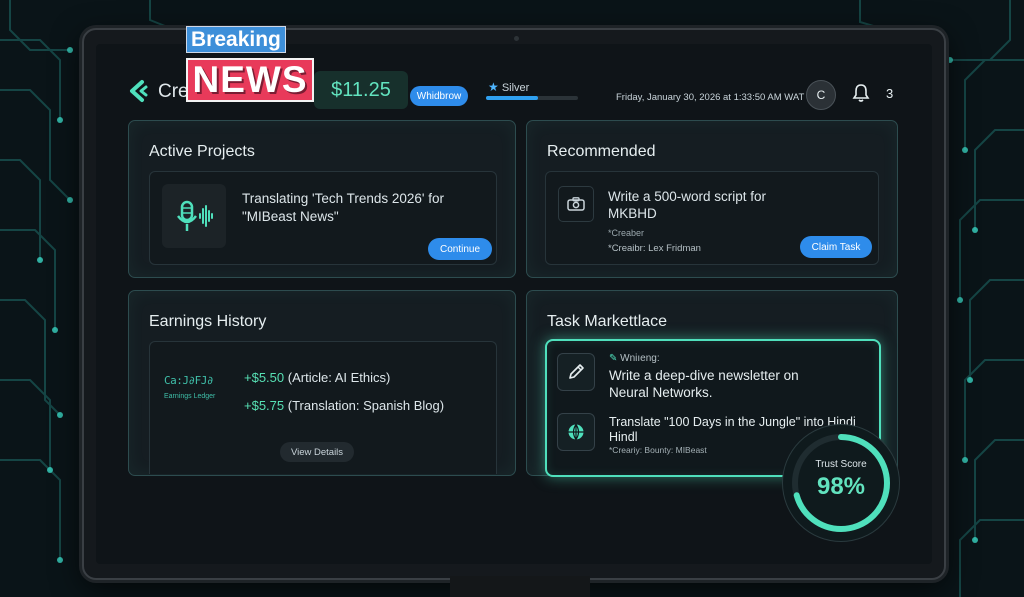  What do you see at coordinates (264, 405) in the screenshot?
I see `earnings-amount: +$5.75` at bounding box center [264, 405].